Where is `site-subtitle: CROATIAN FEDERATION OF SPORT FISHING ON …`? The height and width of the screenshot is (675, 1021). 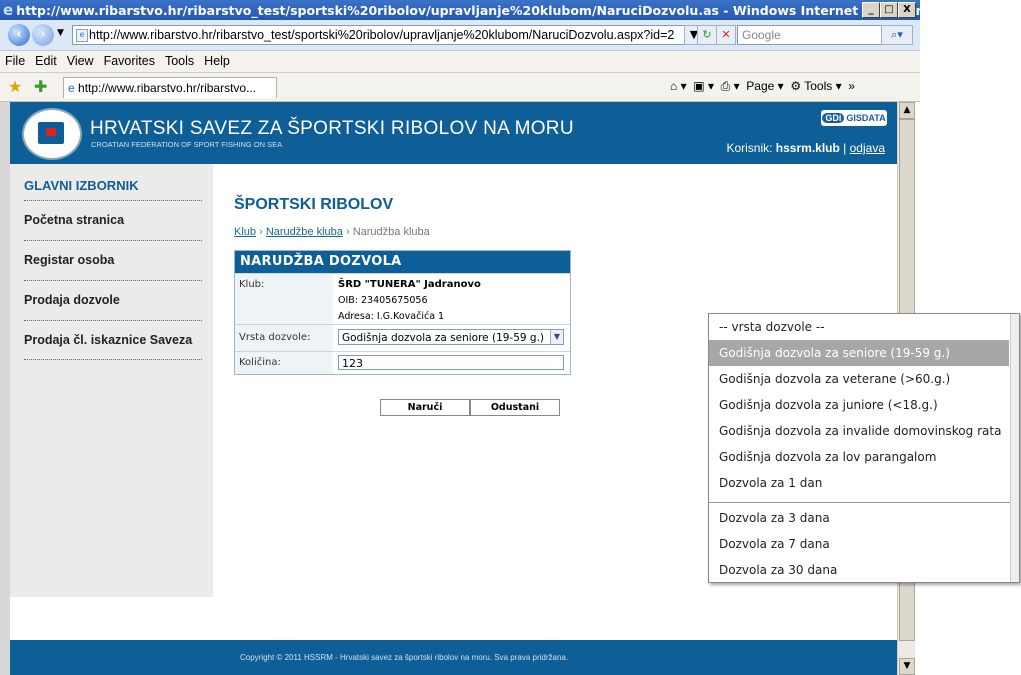
site-subtitle: CROATIAN FEDERATION OF SPORT FISHING ON … is located at coordinates (187, 144).